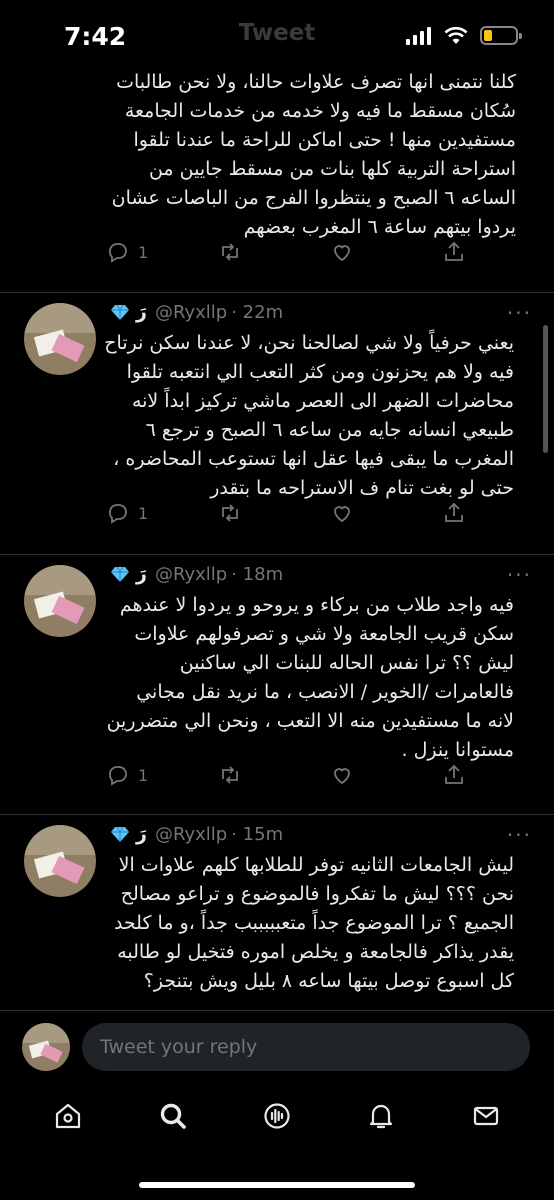 The width and height of the screenshot is (554, 1200). I want to click on mail-icon, so click(485, 1116).